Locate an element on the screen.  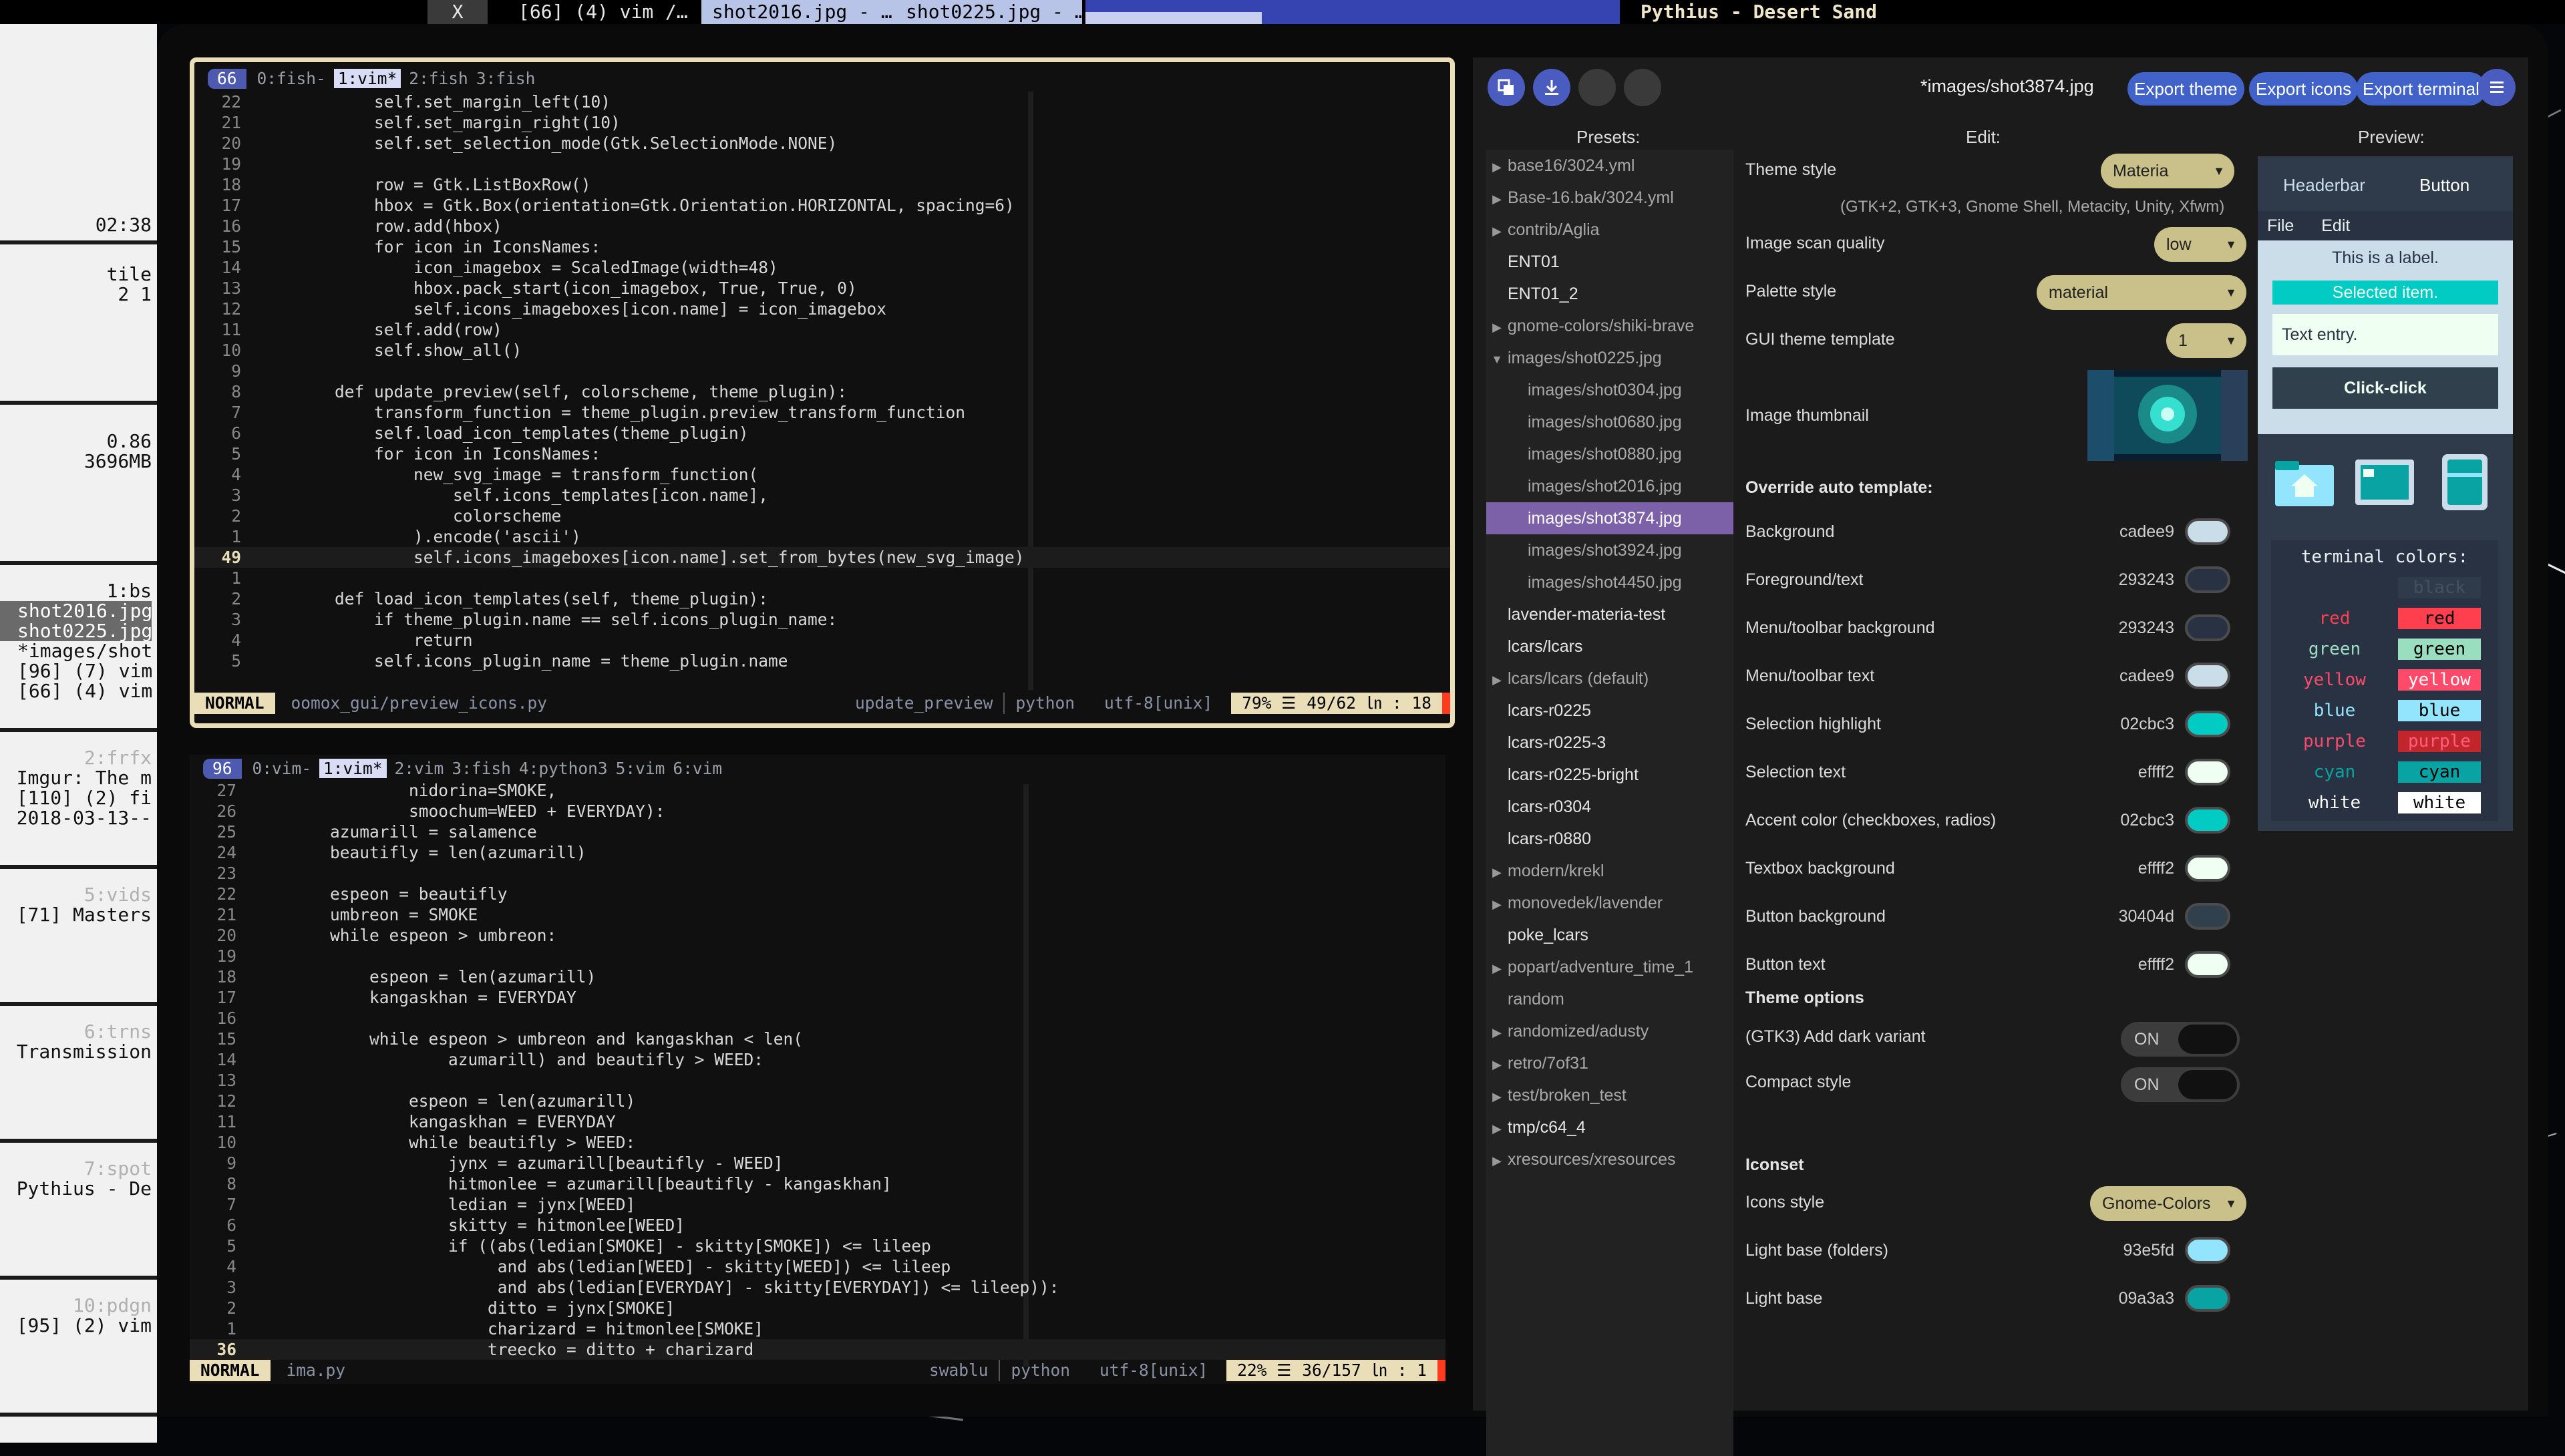
workspace-window: [95] (2) vim is located at coordinates (76, 1326).